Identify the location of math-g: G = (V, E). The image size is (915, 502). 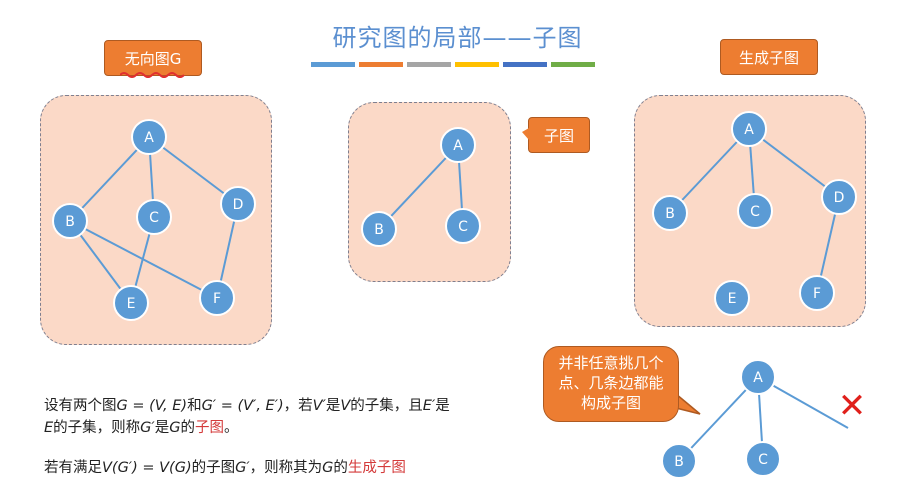
(152, 406).